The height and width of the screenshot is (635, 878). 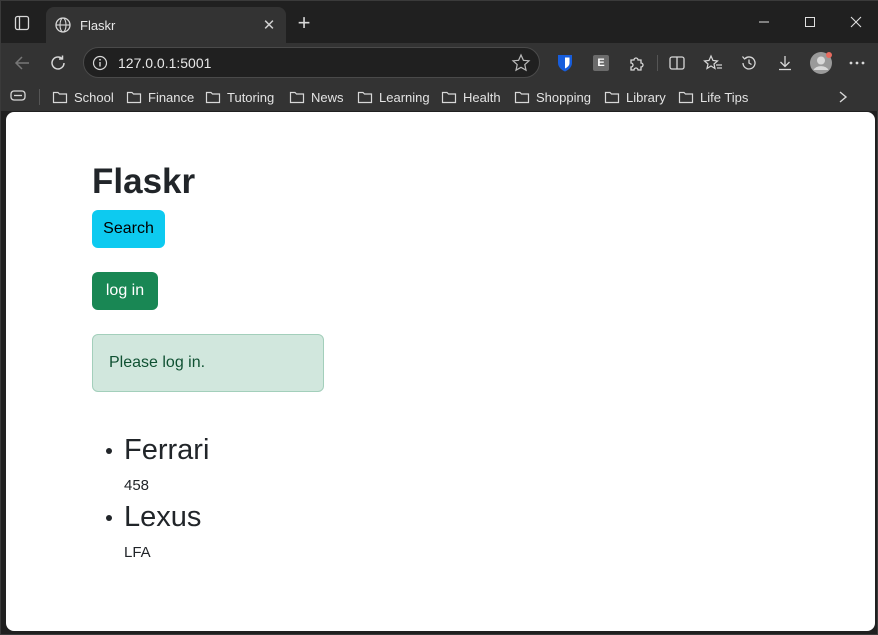 What do you see at coordinates (439, 22) in the screenshot?
I see `tab-bar: Flaskr ✕ +` at bounding box center [439, 22].